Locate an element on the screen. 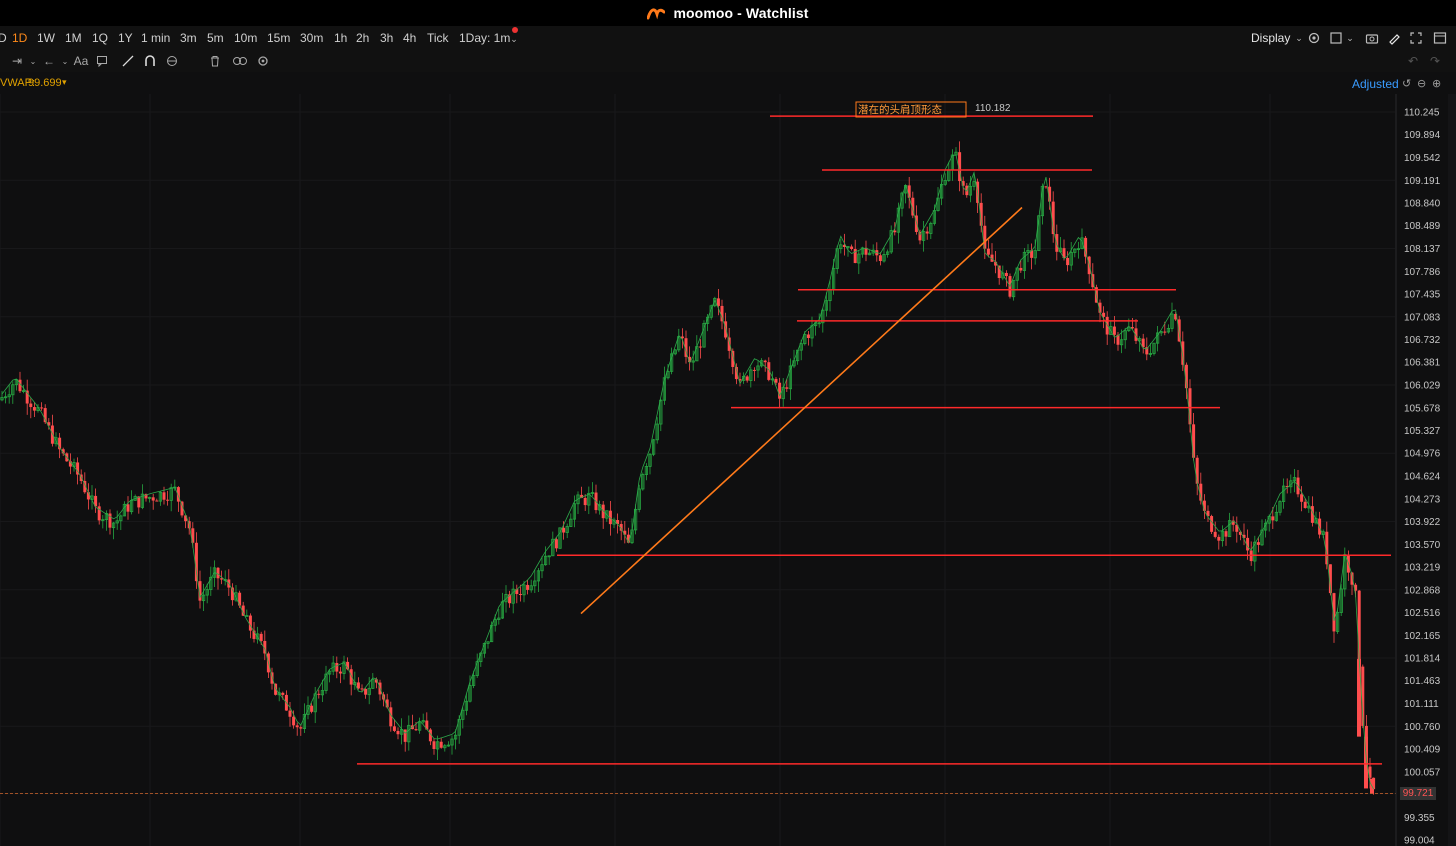  y-tick-label: 107.435 is located at coordinates (1422, 294).